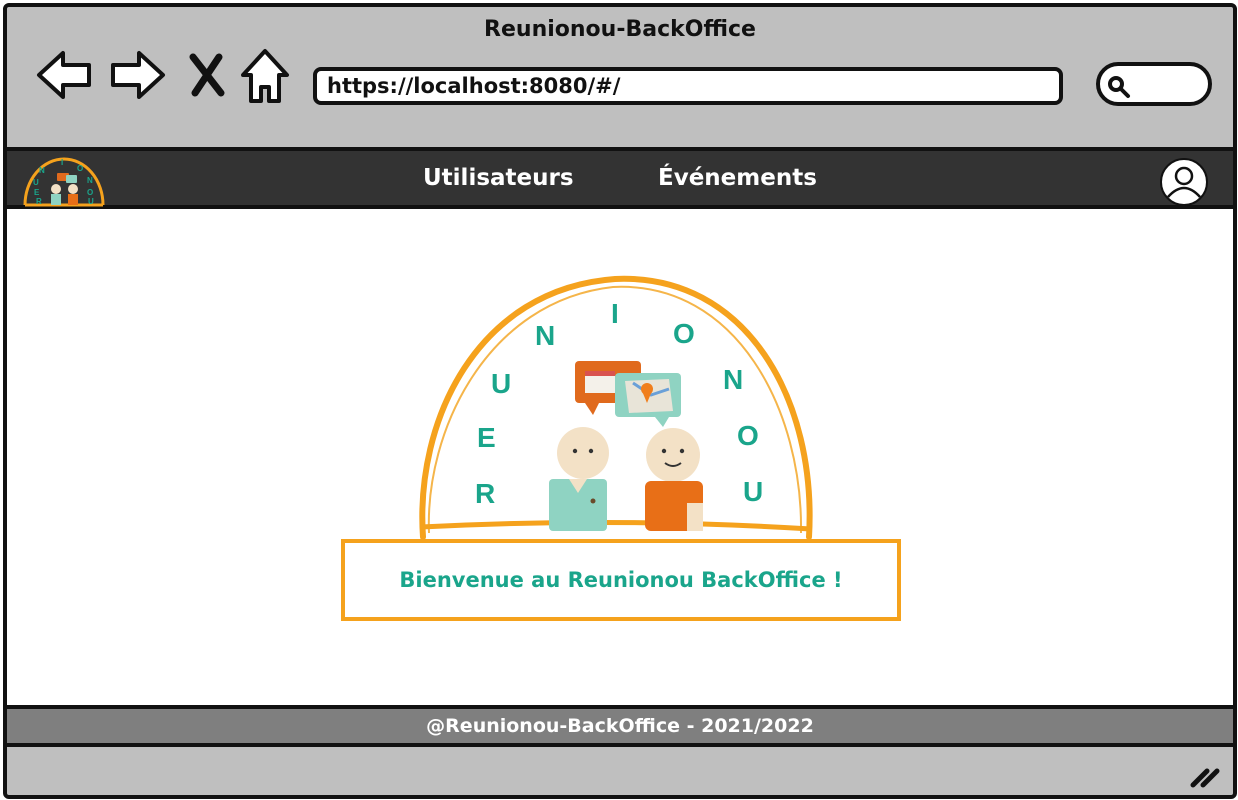  Describe the element at coordinates (1154, 84) in the screenshot. I see `browser-search-box` at that location.